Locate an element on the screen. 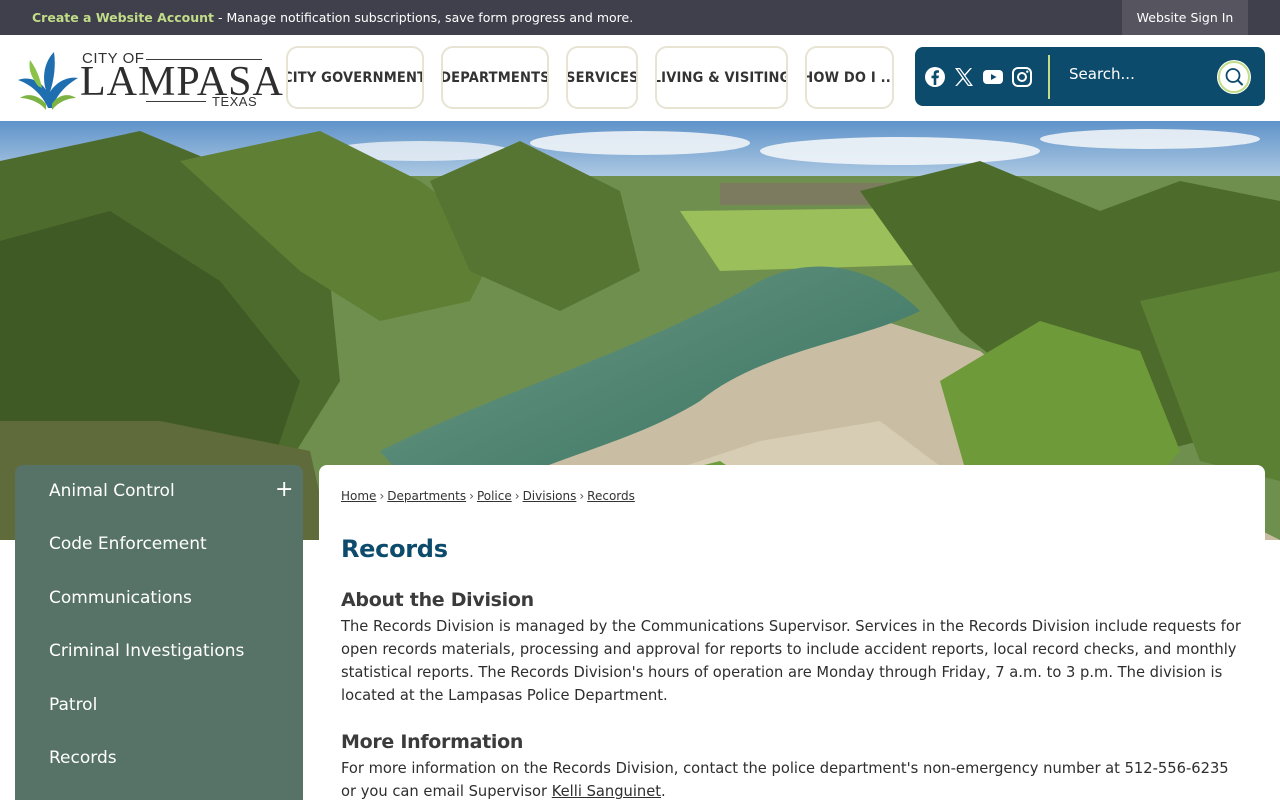 The height and width of the screenshot is (800, 1280). breadcrumb-divisions: Divisions is located at coordinates (550, 496).